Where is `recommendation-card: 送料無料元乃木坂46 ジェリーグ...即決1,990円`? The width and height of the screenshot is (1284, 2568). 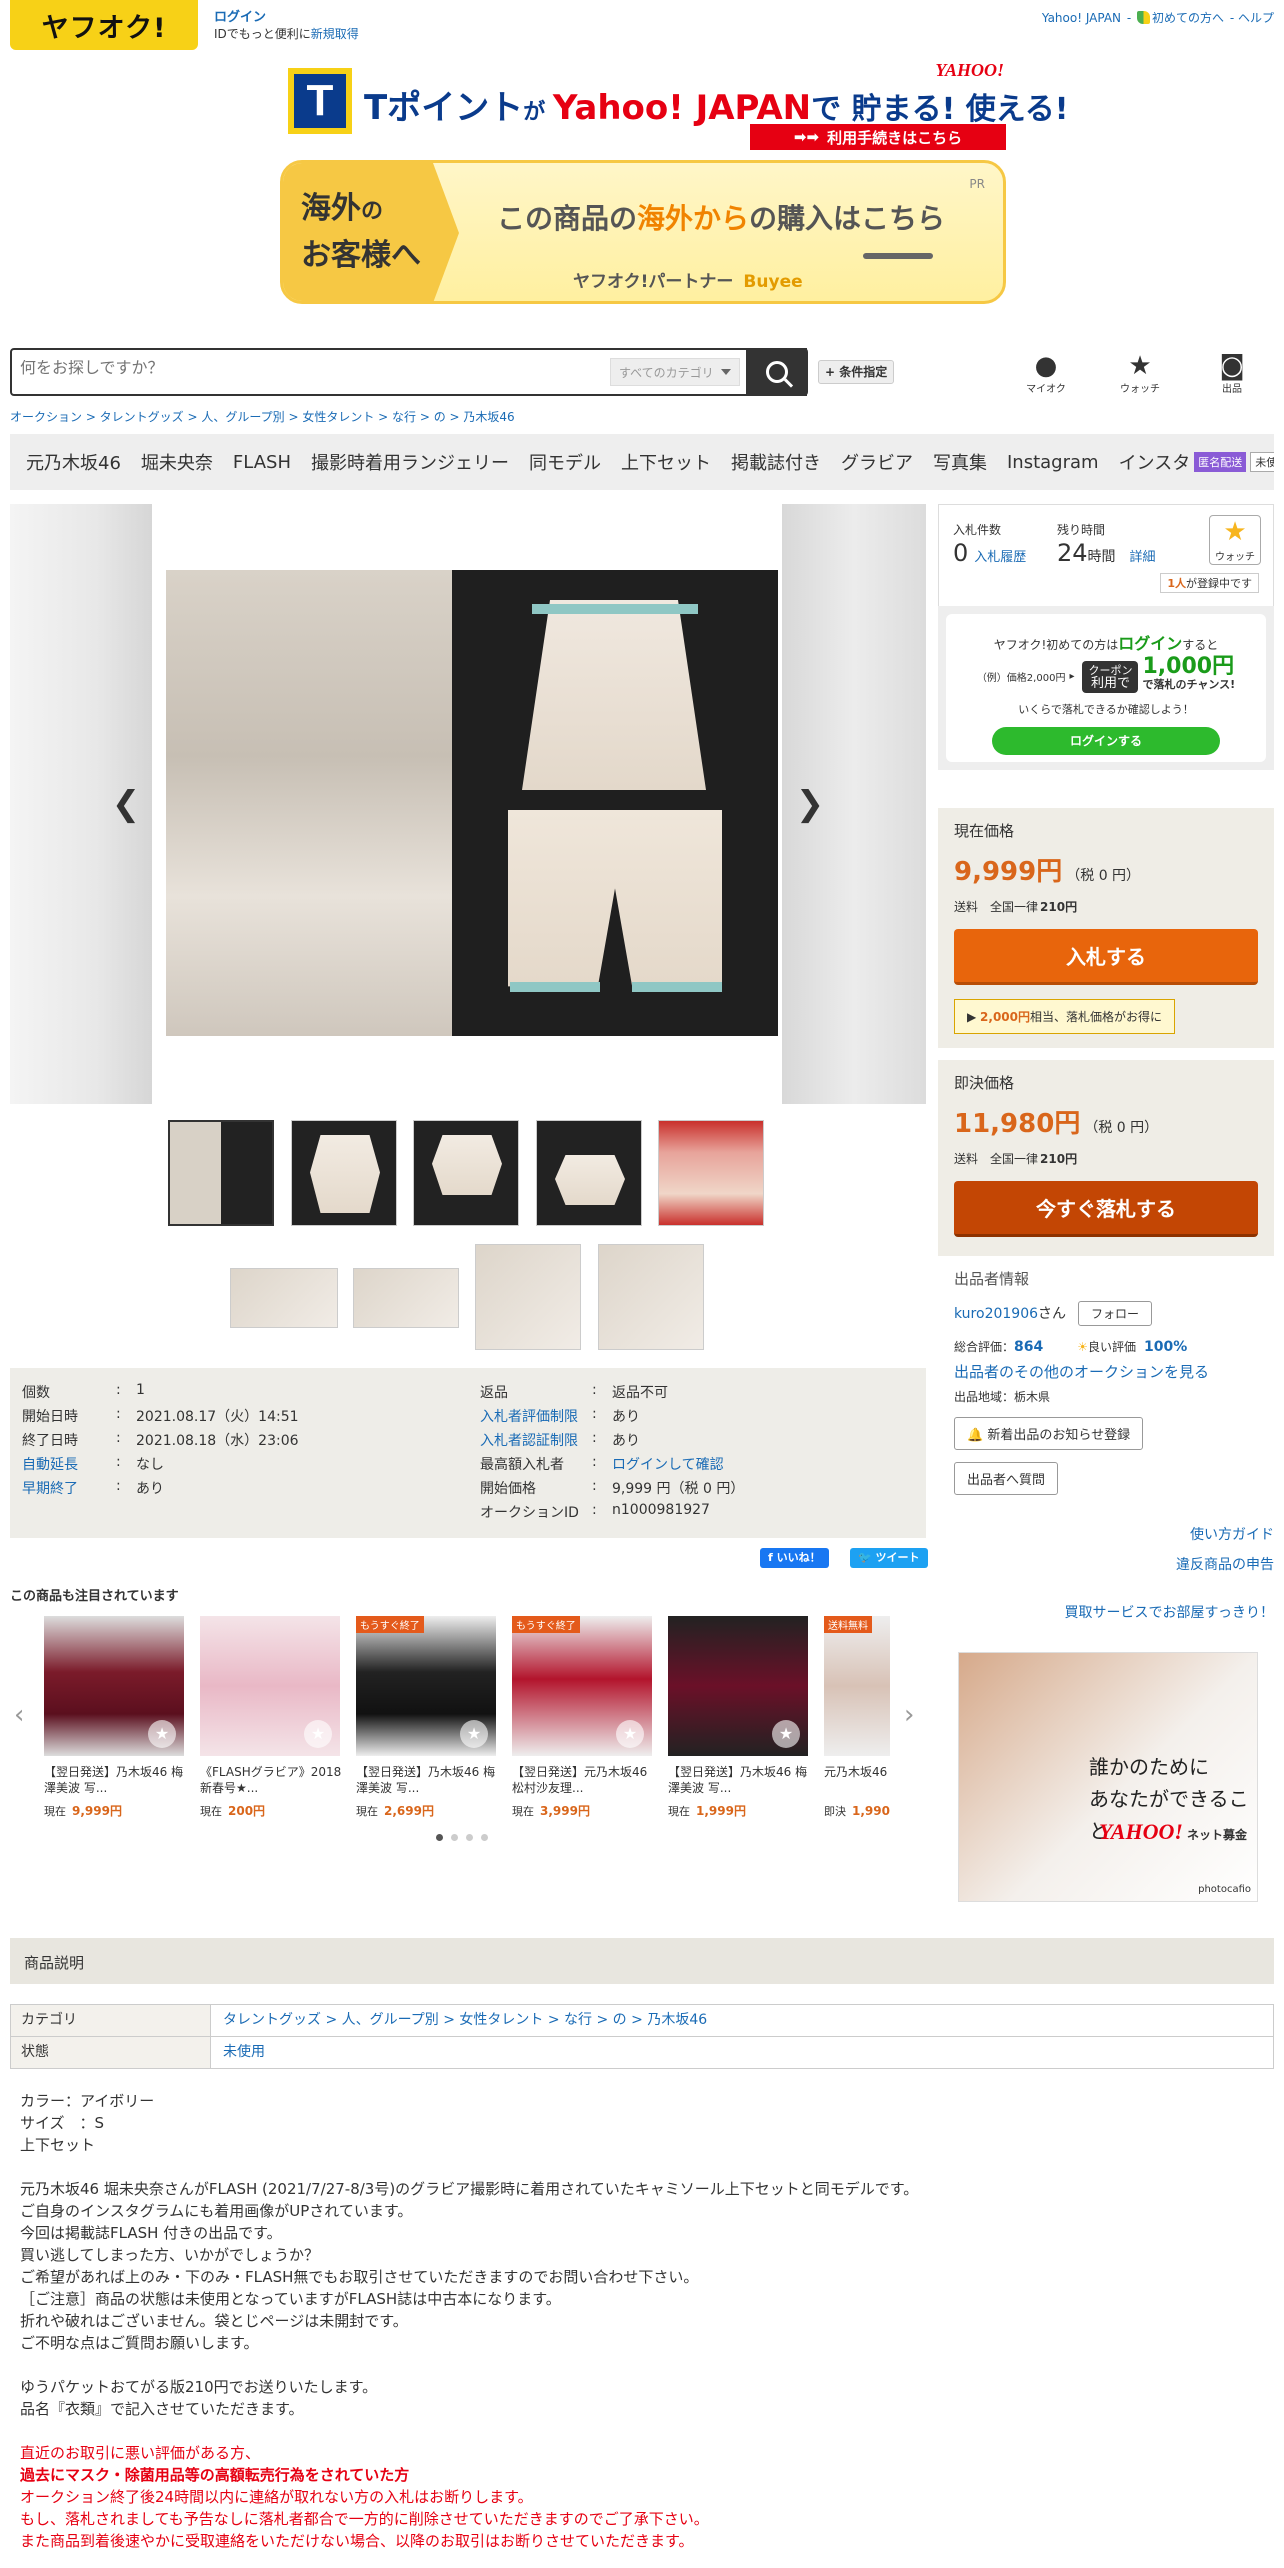 recommendation-card: 送料無料元乃木坂46 ジェリーグ...即決1,990円 is located at coordinates (857, 1717).